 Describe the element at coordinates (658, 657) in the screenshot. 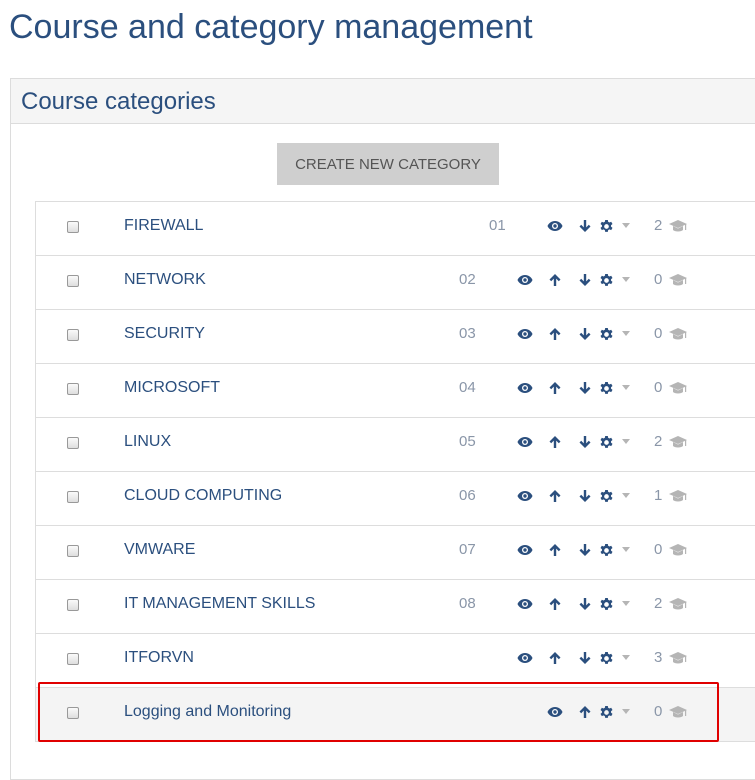

I see `course-count: 3` at that location.